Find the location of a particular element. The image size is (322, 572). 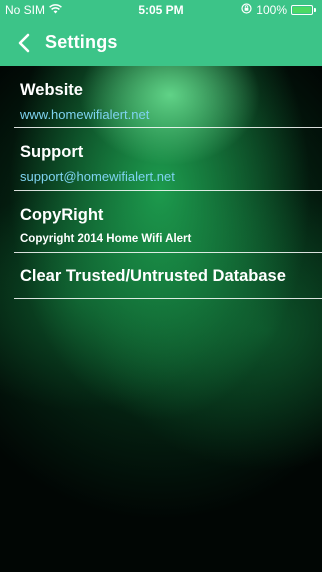

support-email-link: support@homewifialert.net is located at coordinates (97, 176).